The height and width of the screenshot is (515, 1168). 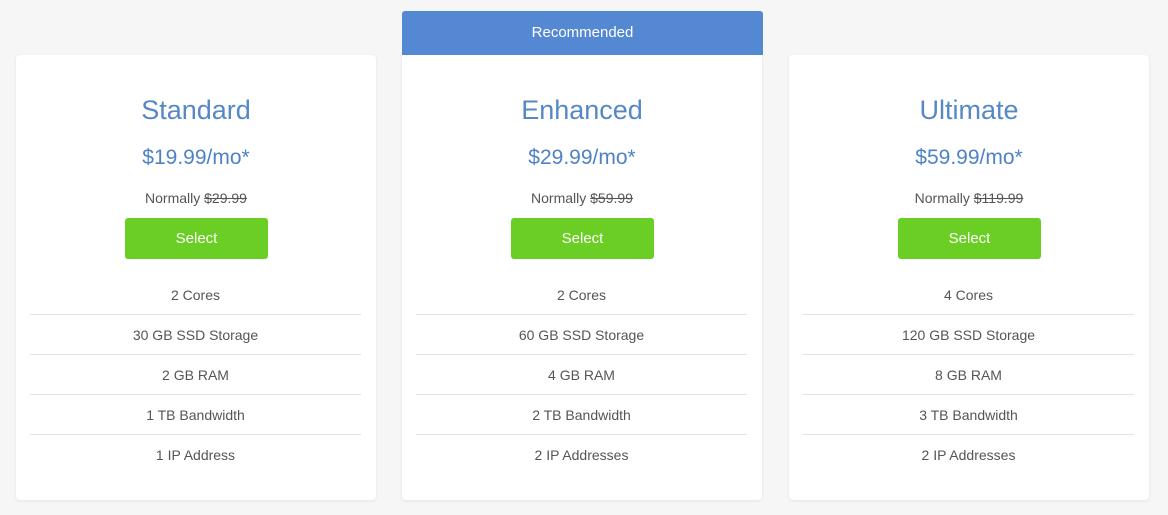 What do you see at coordinates (968, 415) in the screenshot?
I see `feature-item: 3 TB Bandwidth` at bounding box center [968, 415].